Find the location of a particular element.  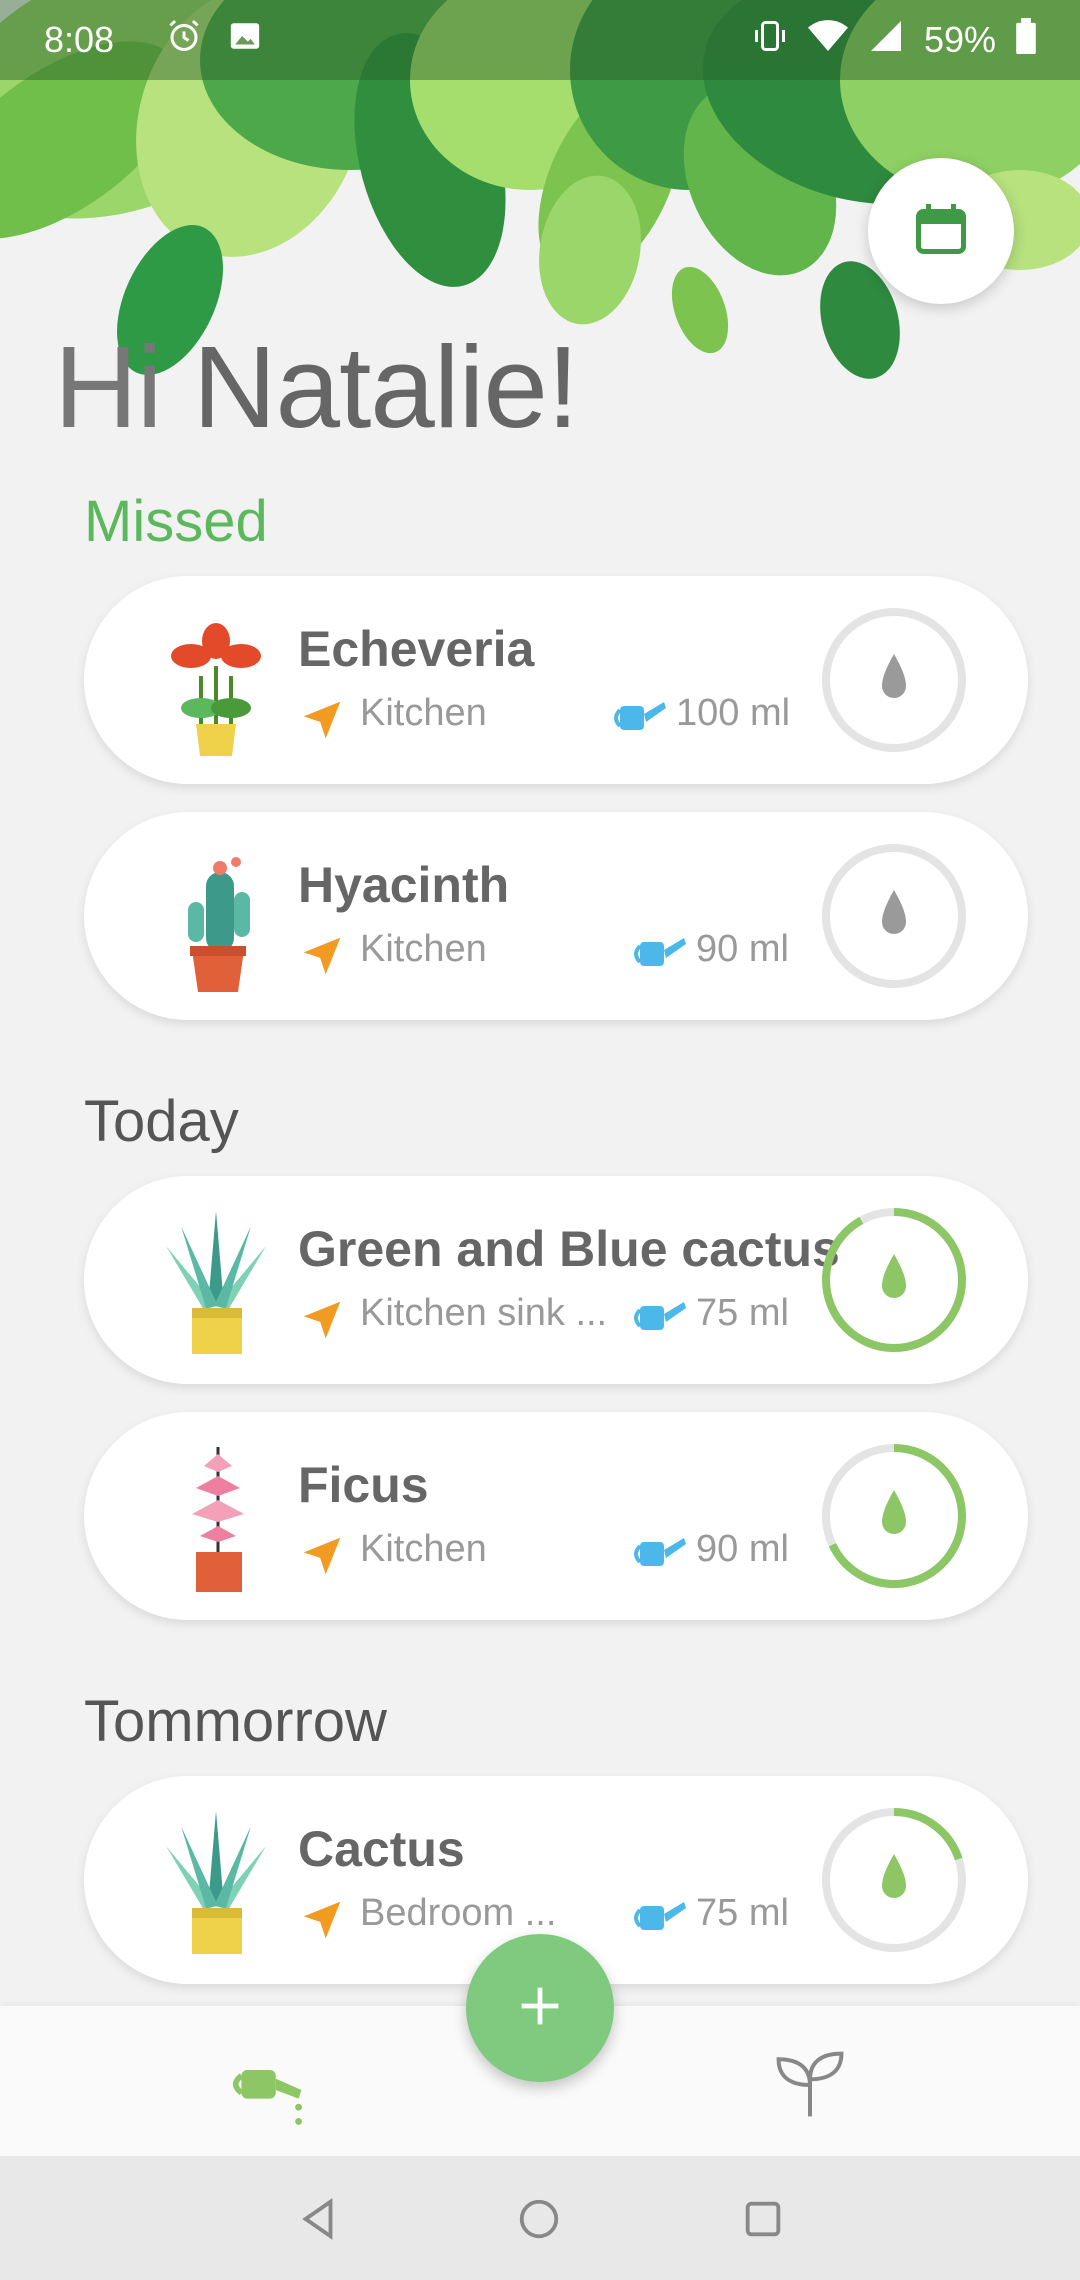

signal-icon is located at coordinates (886, 40).